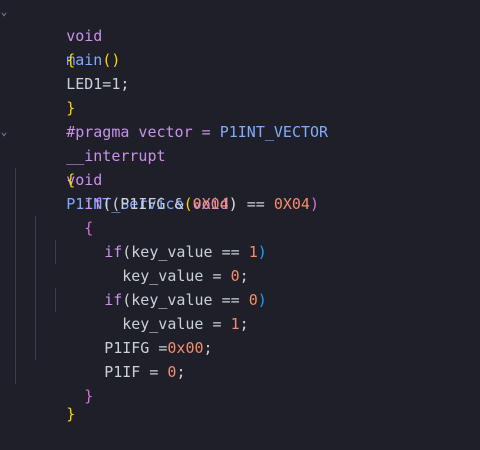 This screenshot has width=480, height=450. What do you see at coordinates (240, 118) in the screenshot?
I see `code-line: #pragma vector = P1INT_VECTOR` at bounding box center [240, 118].